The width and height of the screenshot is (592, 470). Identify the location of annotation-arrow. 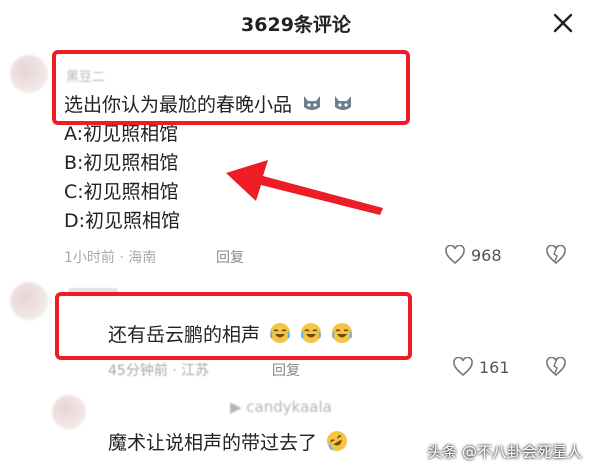
(304, 187).